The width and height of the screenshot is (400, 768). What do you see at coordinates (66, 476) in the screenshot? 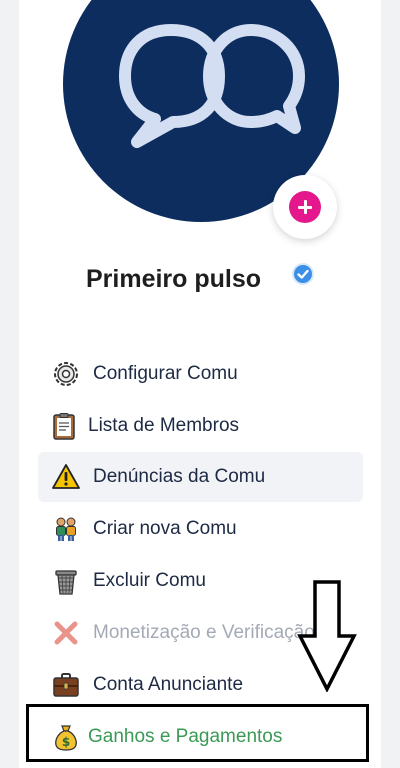
I see `warning-icon` at bounding box center [66, 476].